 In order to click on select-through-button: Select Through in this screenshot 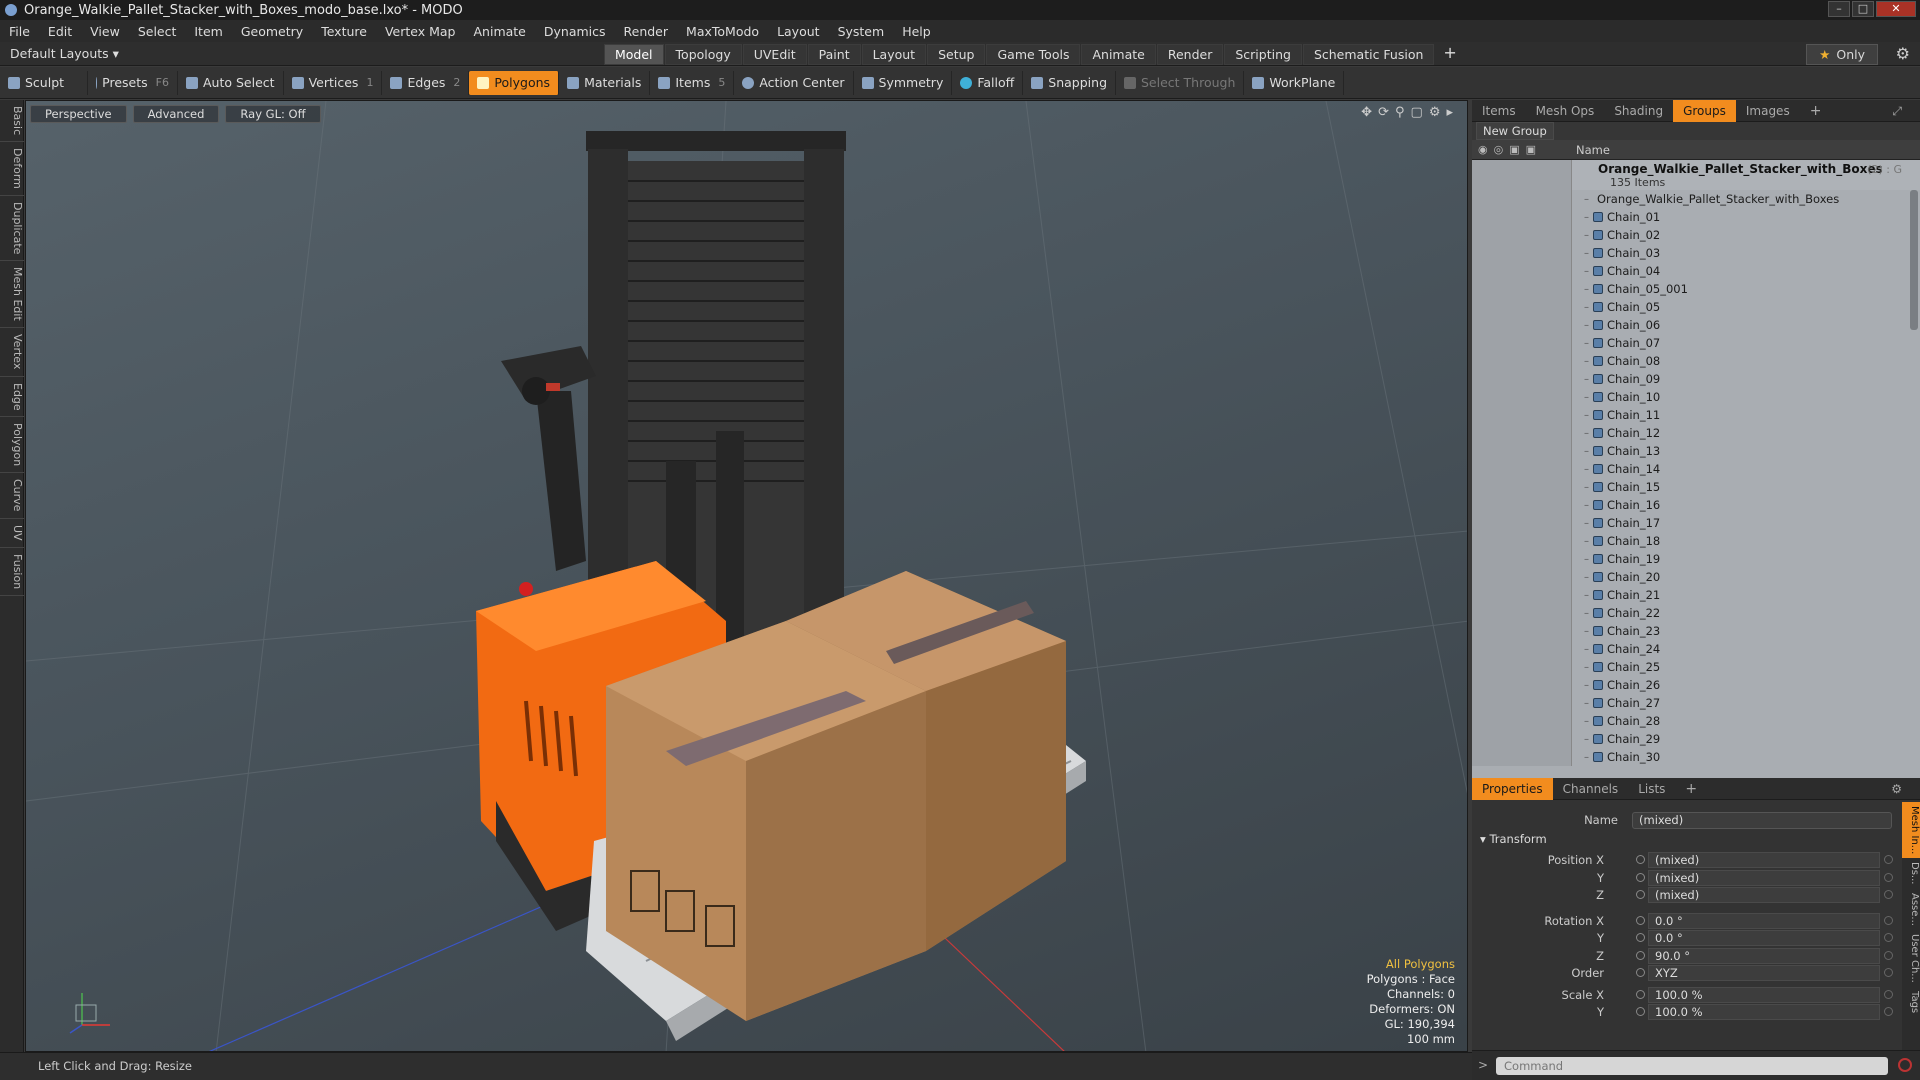, I will do `click(1180, 82)`.